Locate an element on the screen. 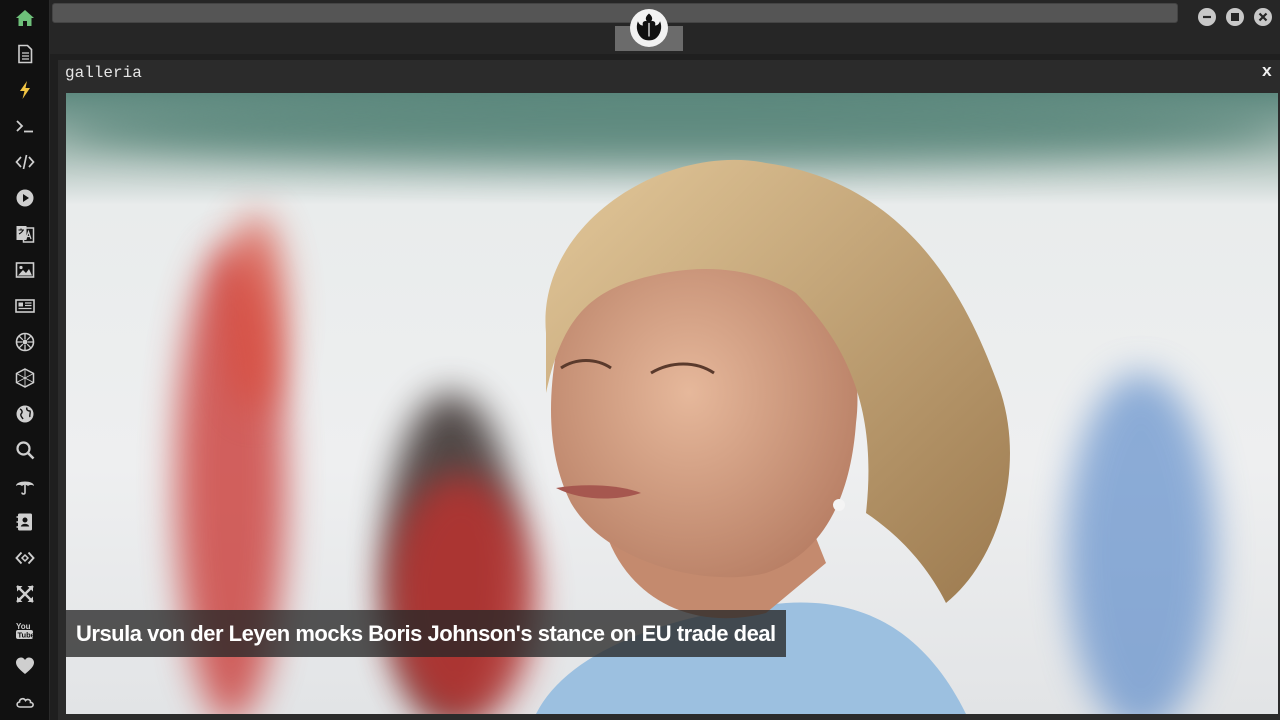  maximize-button is located at coordinates (1235, 17).